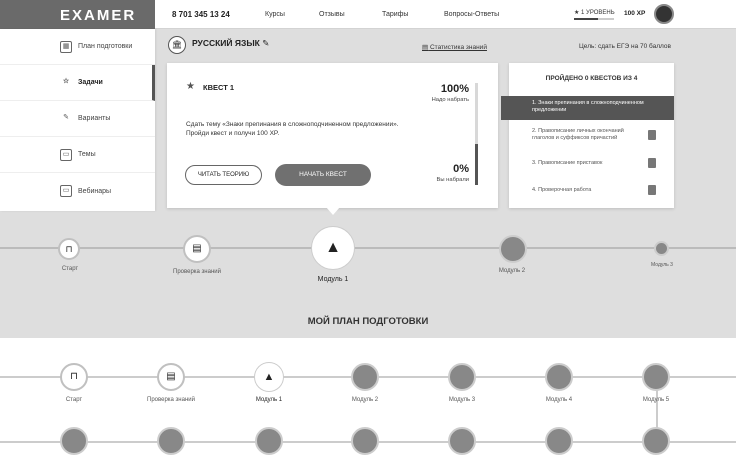 The width and height of the screenshot is (736, 462). Describe the element at coordinates (333, 211) in the screenshot. I see `pointer-arrow` at that location.